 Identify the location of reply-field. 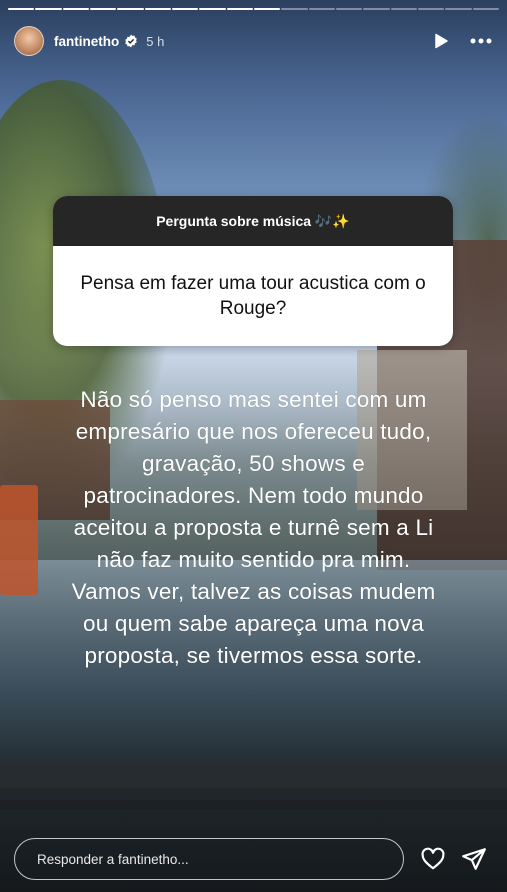
(209, 859).